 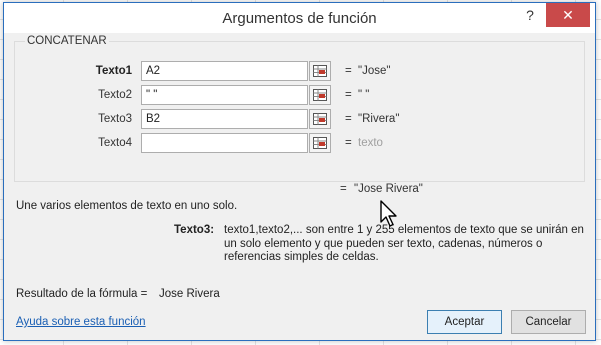 I want to click on close-button: ✕, so click(x=568, y=15).